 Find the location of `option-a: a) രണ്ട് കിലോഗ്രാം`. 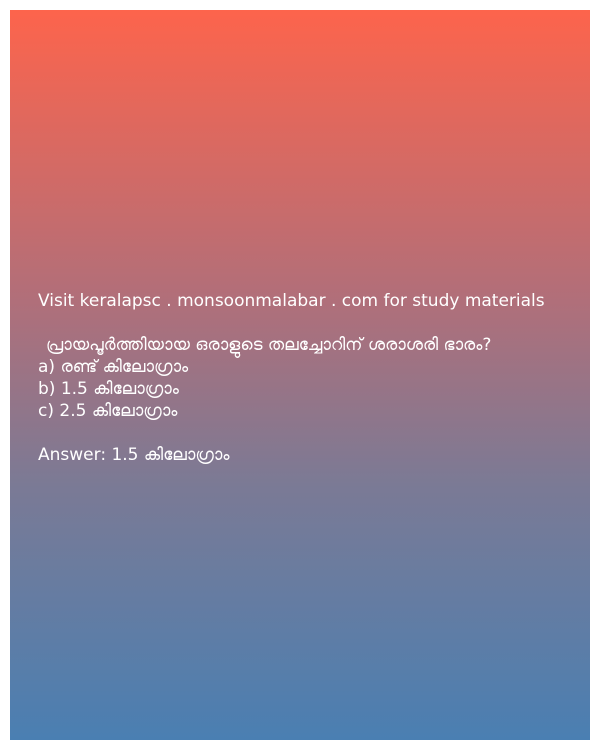

option-a: a) രണ്ട് കിലോഗ്രാം is located at coordinates (113, 367).